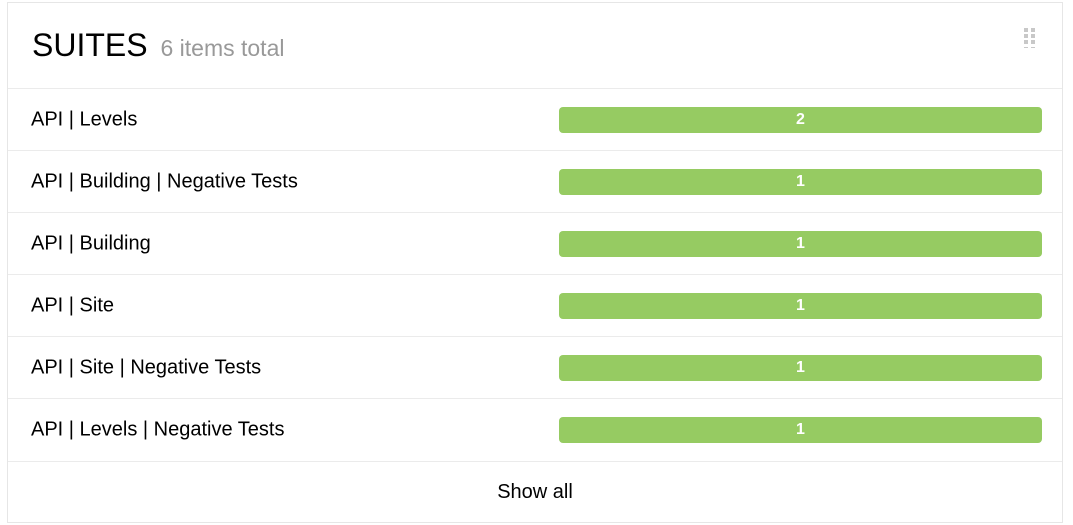 This screenshot has width=1073, height=525. What do you see at coordinates (535, 306) in the screenshot?
I see `suite-row: API | Site 1` at bounding box center [535, 306].